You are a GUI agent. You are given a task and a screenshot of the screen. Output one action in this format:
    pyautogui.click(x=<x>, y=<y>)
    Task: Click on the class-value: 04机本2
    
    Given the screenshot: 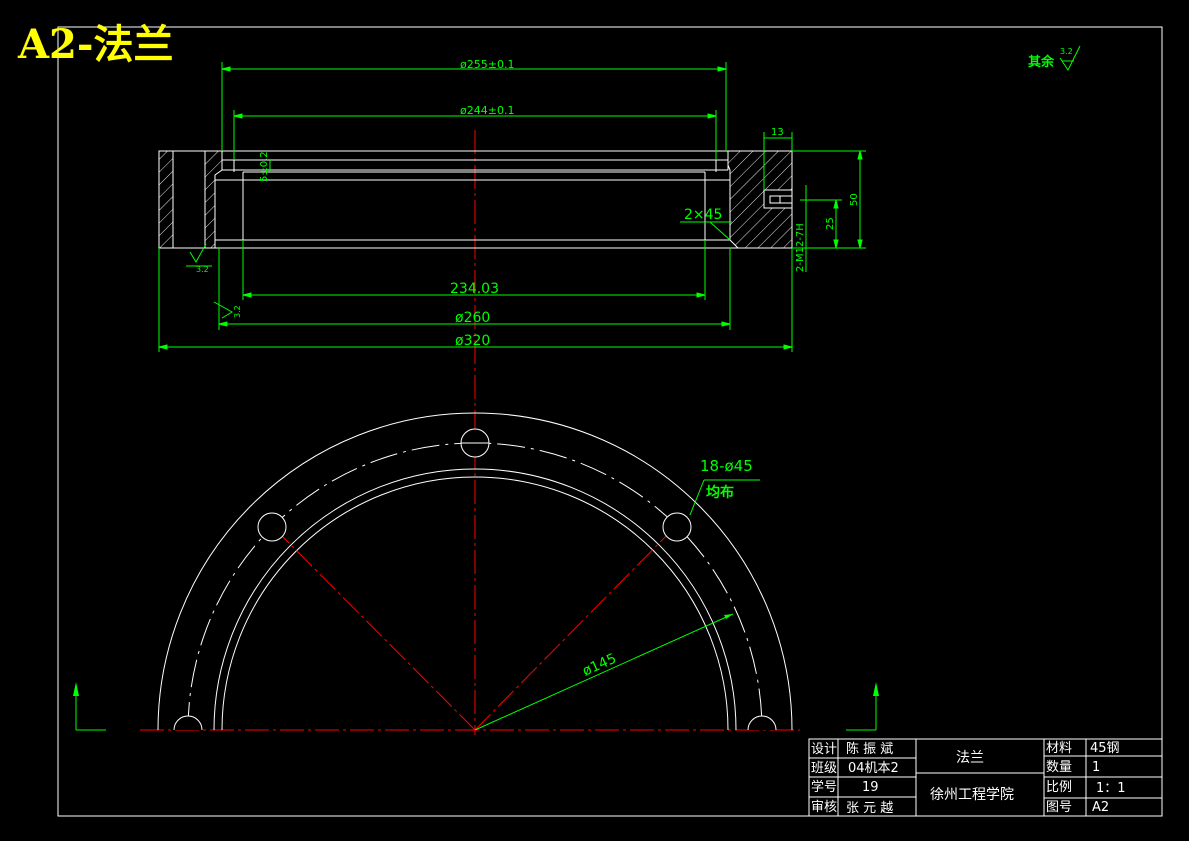 What is the action you would take?
    pyautogui.click(x=873, y=768)
    